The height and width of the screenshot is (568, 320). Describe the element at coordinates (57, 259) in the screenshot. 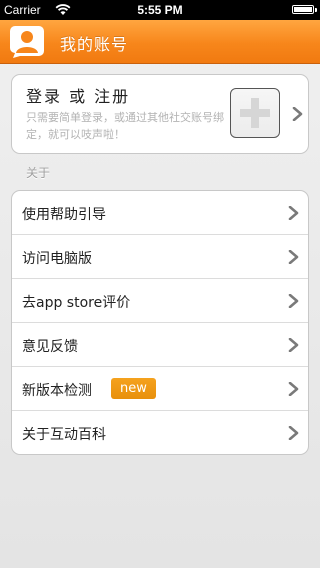

I see `menu-item-label: 访问电脑版` at that location.